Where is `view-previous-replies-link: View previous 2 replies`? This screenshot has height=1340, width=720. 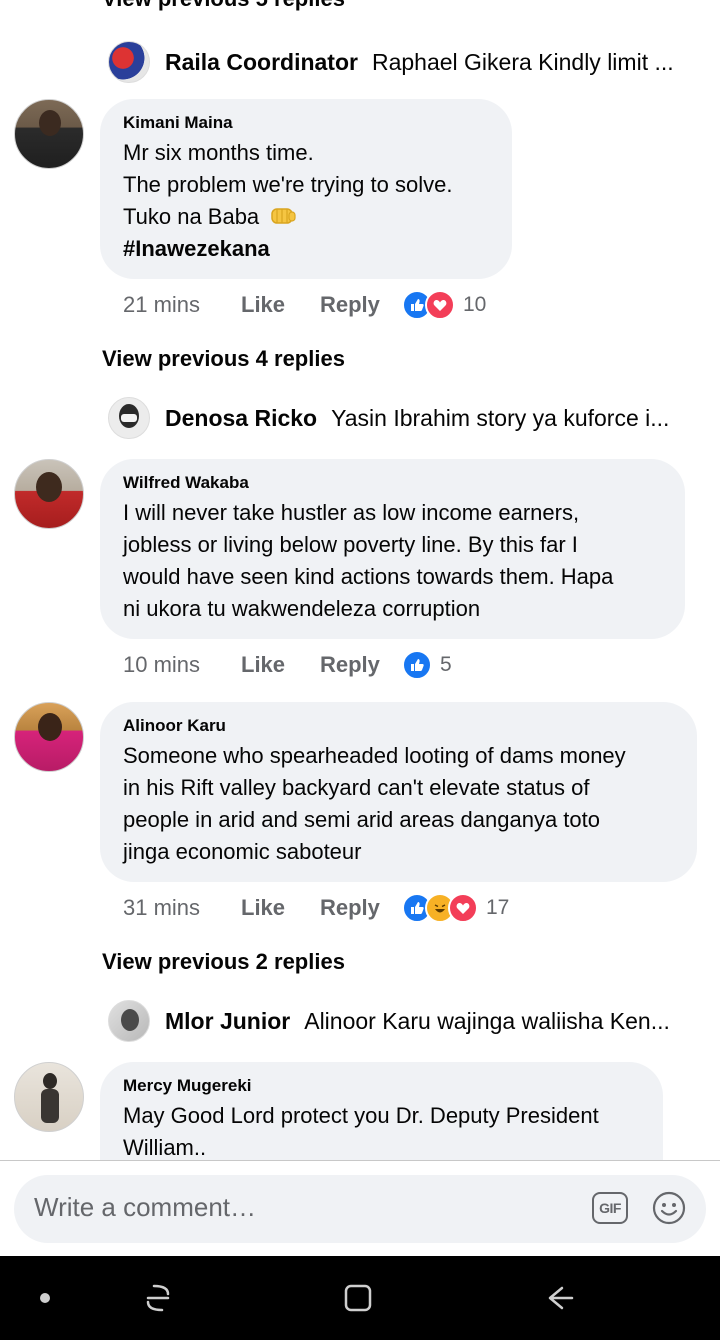 view-previous-replies-link: View previous 2 replies is located at coordinates (223, 962).